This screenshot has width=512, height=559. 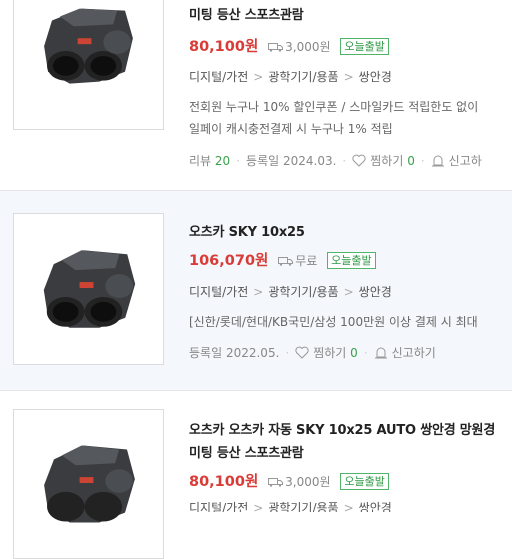 What do you see at coordinates (222, 161) in the screenshot?
I see `review-count: 20` at bounding box center [222, 161].